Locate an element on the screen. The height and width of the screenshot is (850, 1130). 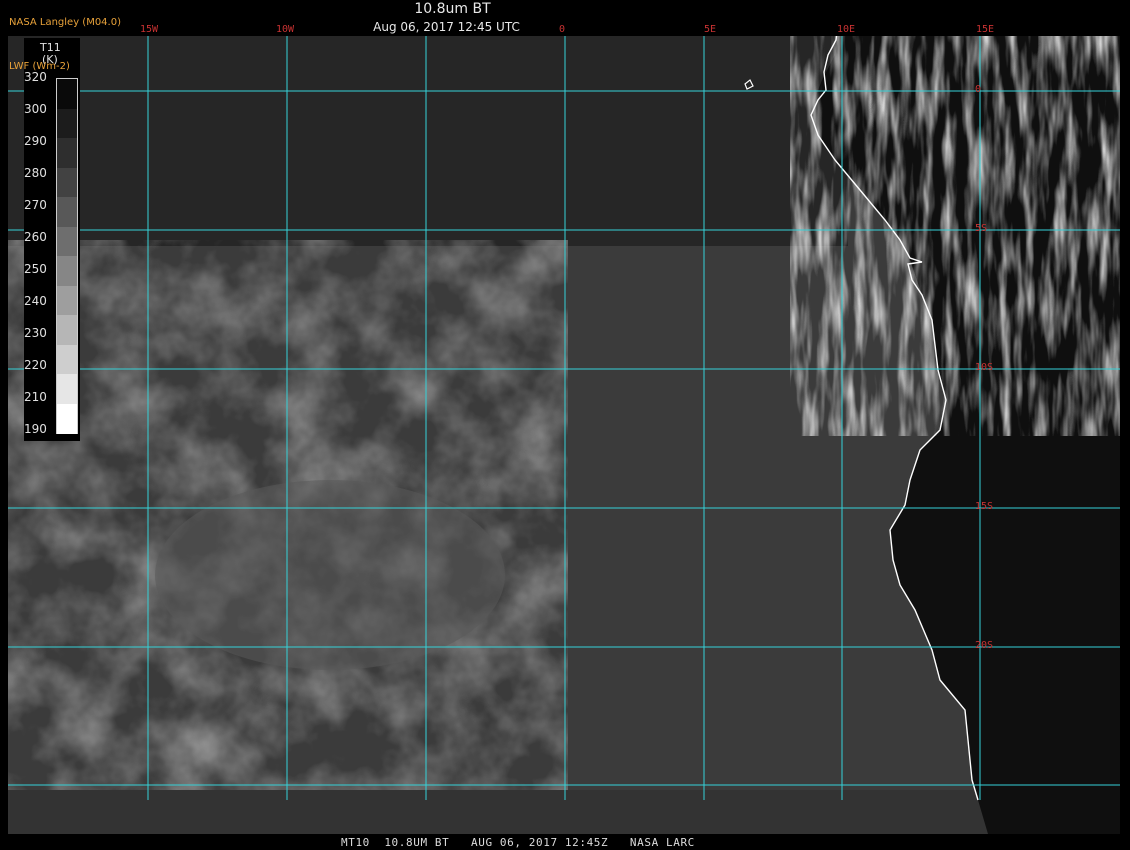
legend-tick-label: 220 is located at coordinates (35, 365).